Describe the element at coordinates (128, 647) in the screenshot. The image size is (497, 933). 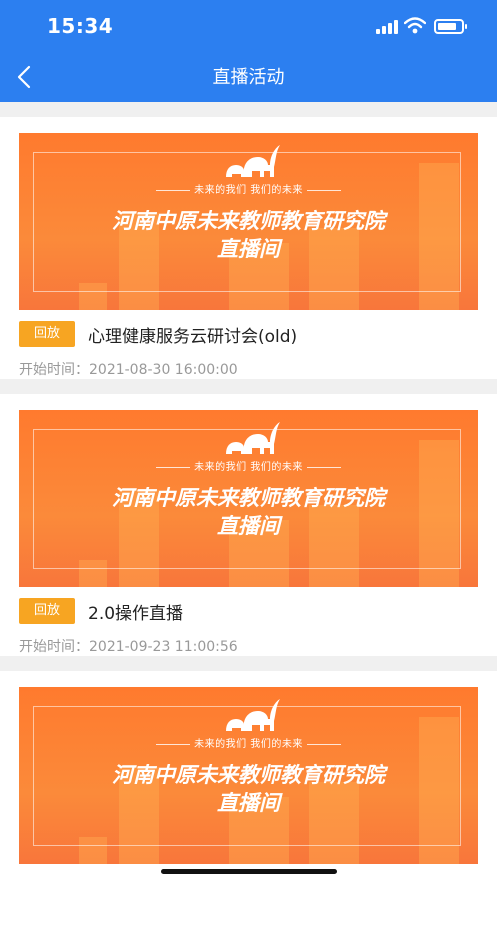
I see `activity-start-time: 开始时间：2021-09-23 11:00:56` at that location.